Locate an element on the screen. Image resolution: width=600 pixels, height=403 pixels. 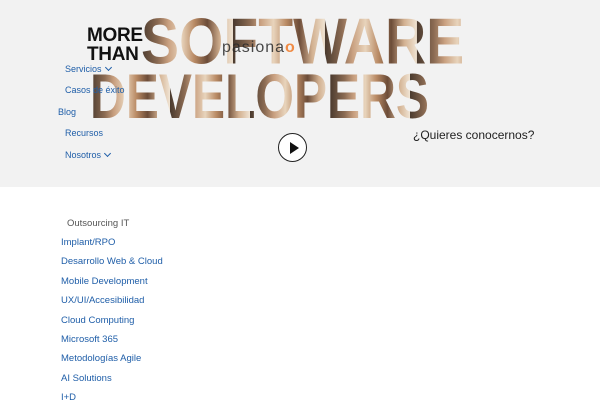
service-link-microsoft-365: Microsoft 365 is located at coordinates (89, 339).